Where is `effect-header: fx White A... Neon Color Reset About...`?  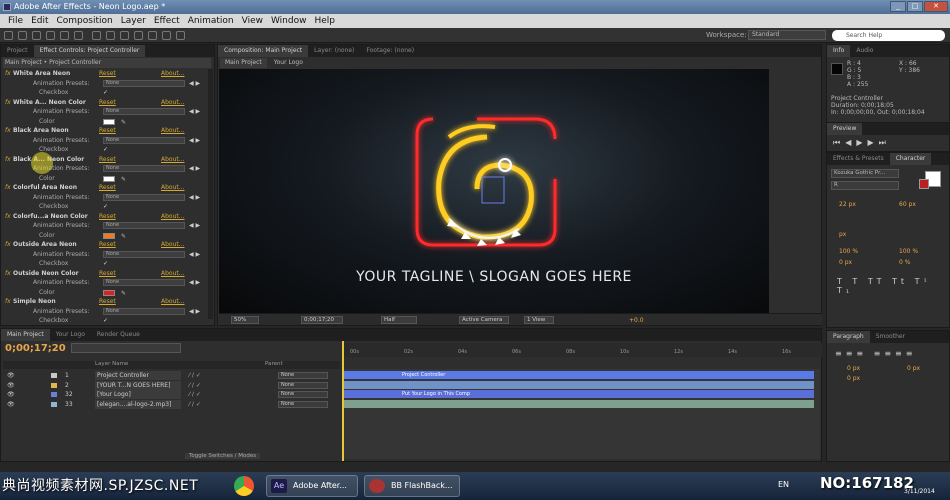 effect-header: fx White A... Neon Color Reset About... is located at coordinates (107, 103).